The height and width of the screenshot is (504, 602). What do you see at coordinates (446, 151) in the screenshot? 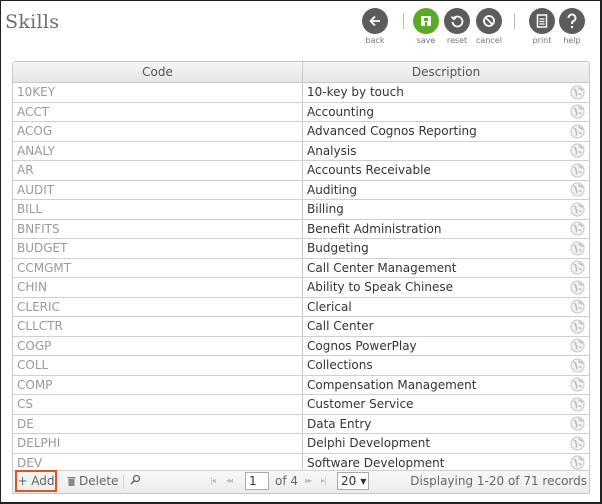
I see `cell-description: Analysis` at bounding box center [446, 151].